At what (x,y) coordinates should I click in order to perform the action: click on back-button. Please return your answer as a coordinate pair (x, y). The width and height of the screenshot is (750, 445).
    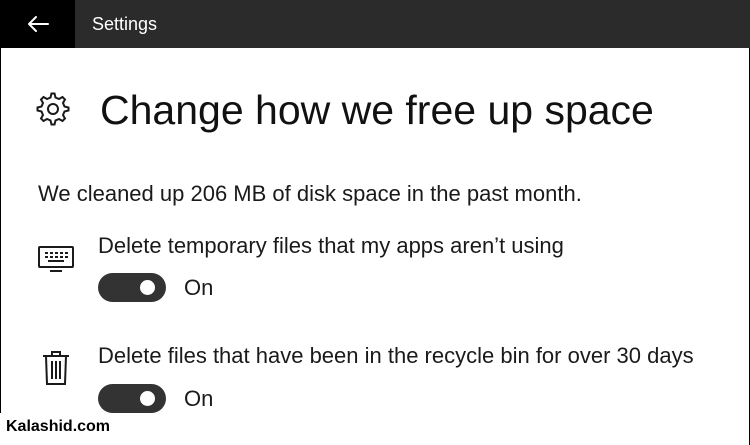
    Looking at the image, I should click on (37, 24).